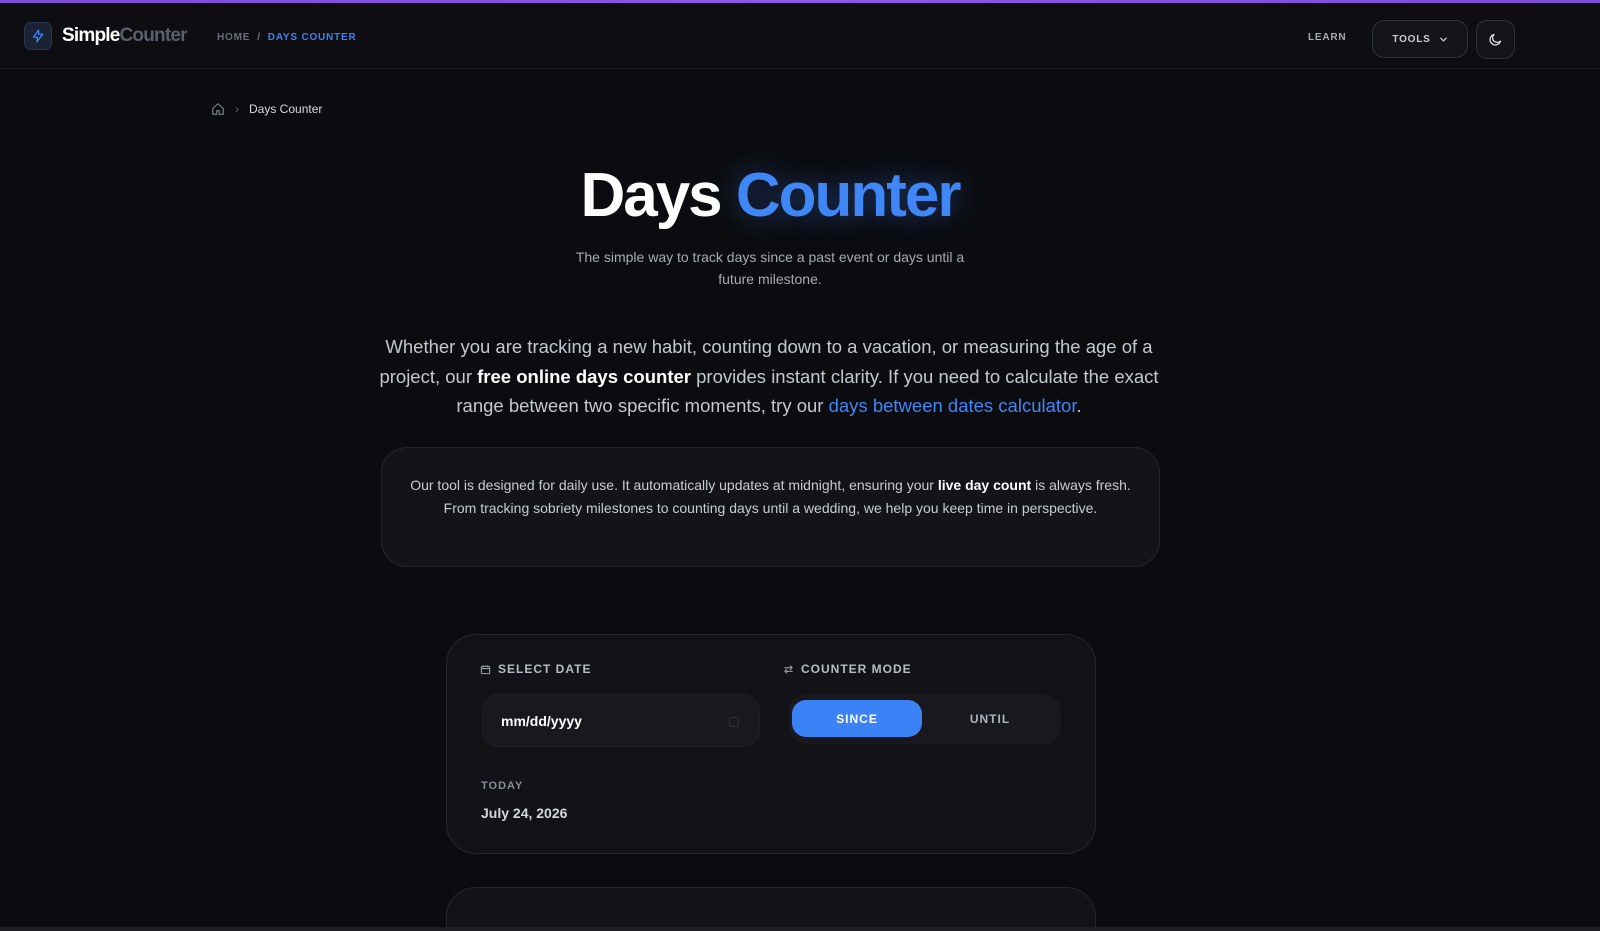 The image size is (1600, 931). I want to click on logo-wordmark: SimpleCounter, so click(125, 36).